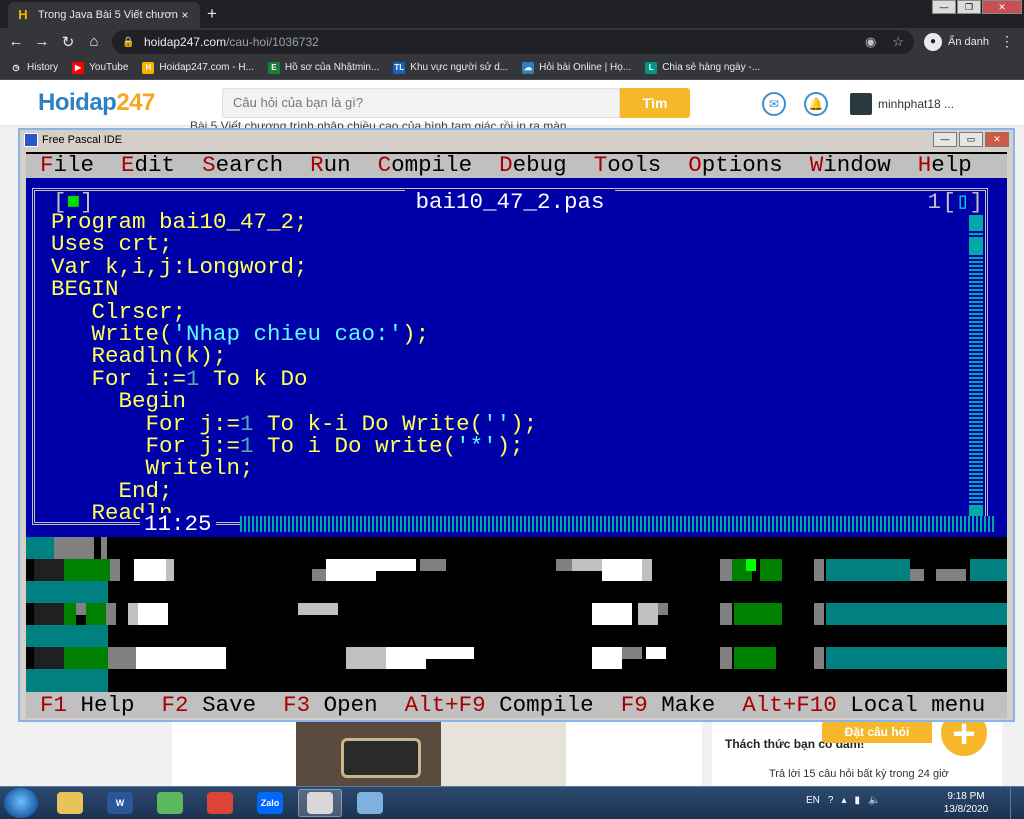  What do you see at coordinates (976, 245) in the screenshot?
I see `scroll-thumb` at bounding box center [976, 245].